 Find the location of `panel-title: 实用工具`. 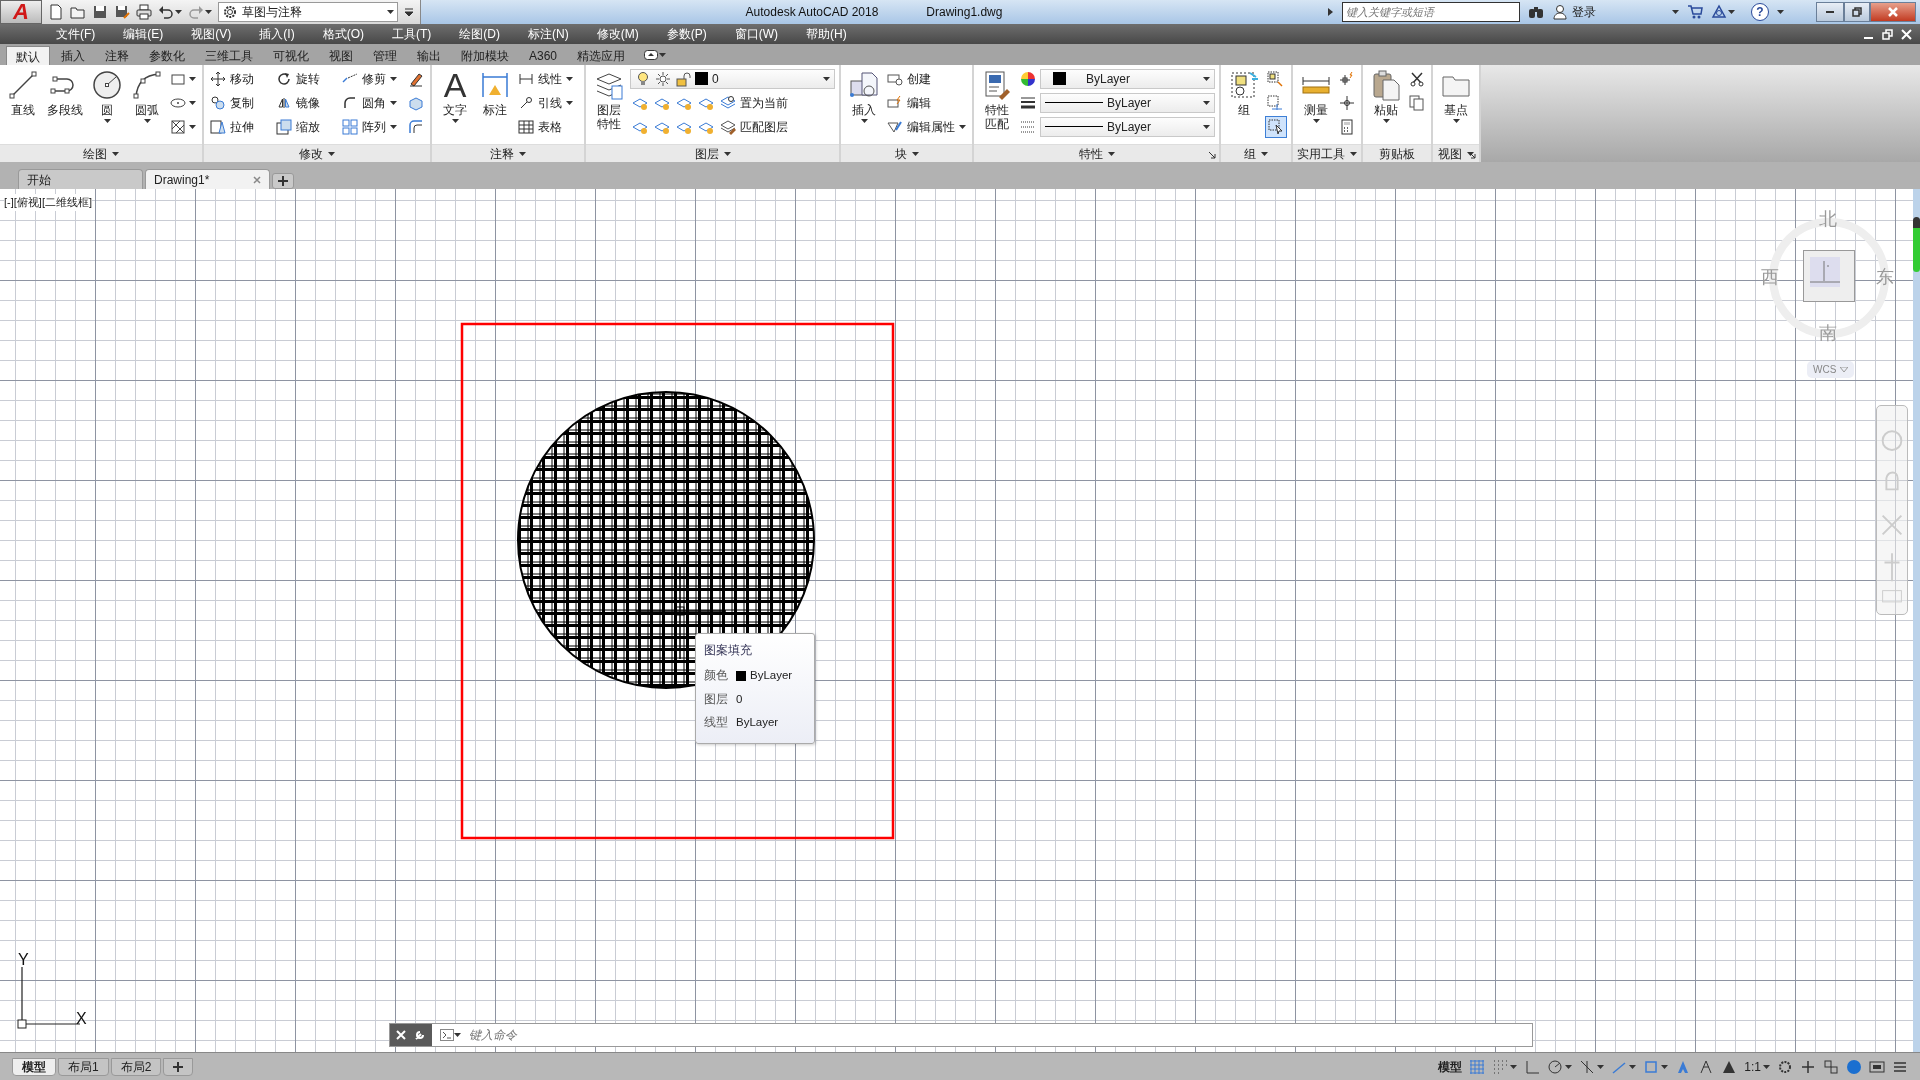

panel-title: 实用工具 is located at coordinates (1327, 153).